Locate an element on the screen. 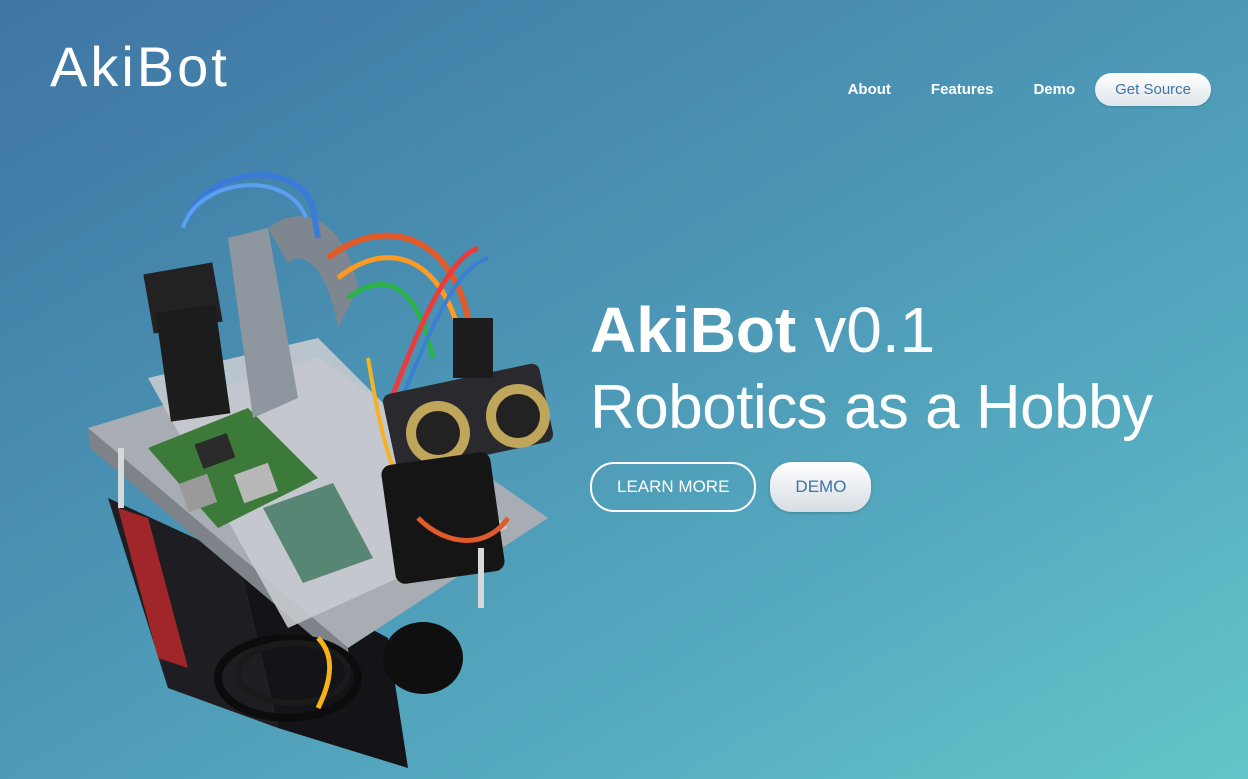 This screenshot has width=1248, height=779. nav-demo-link: Demo is located at coordinates (1054, 89).